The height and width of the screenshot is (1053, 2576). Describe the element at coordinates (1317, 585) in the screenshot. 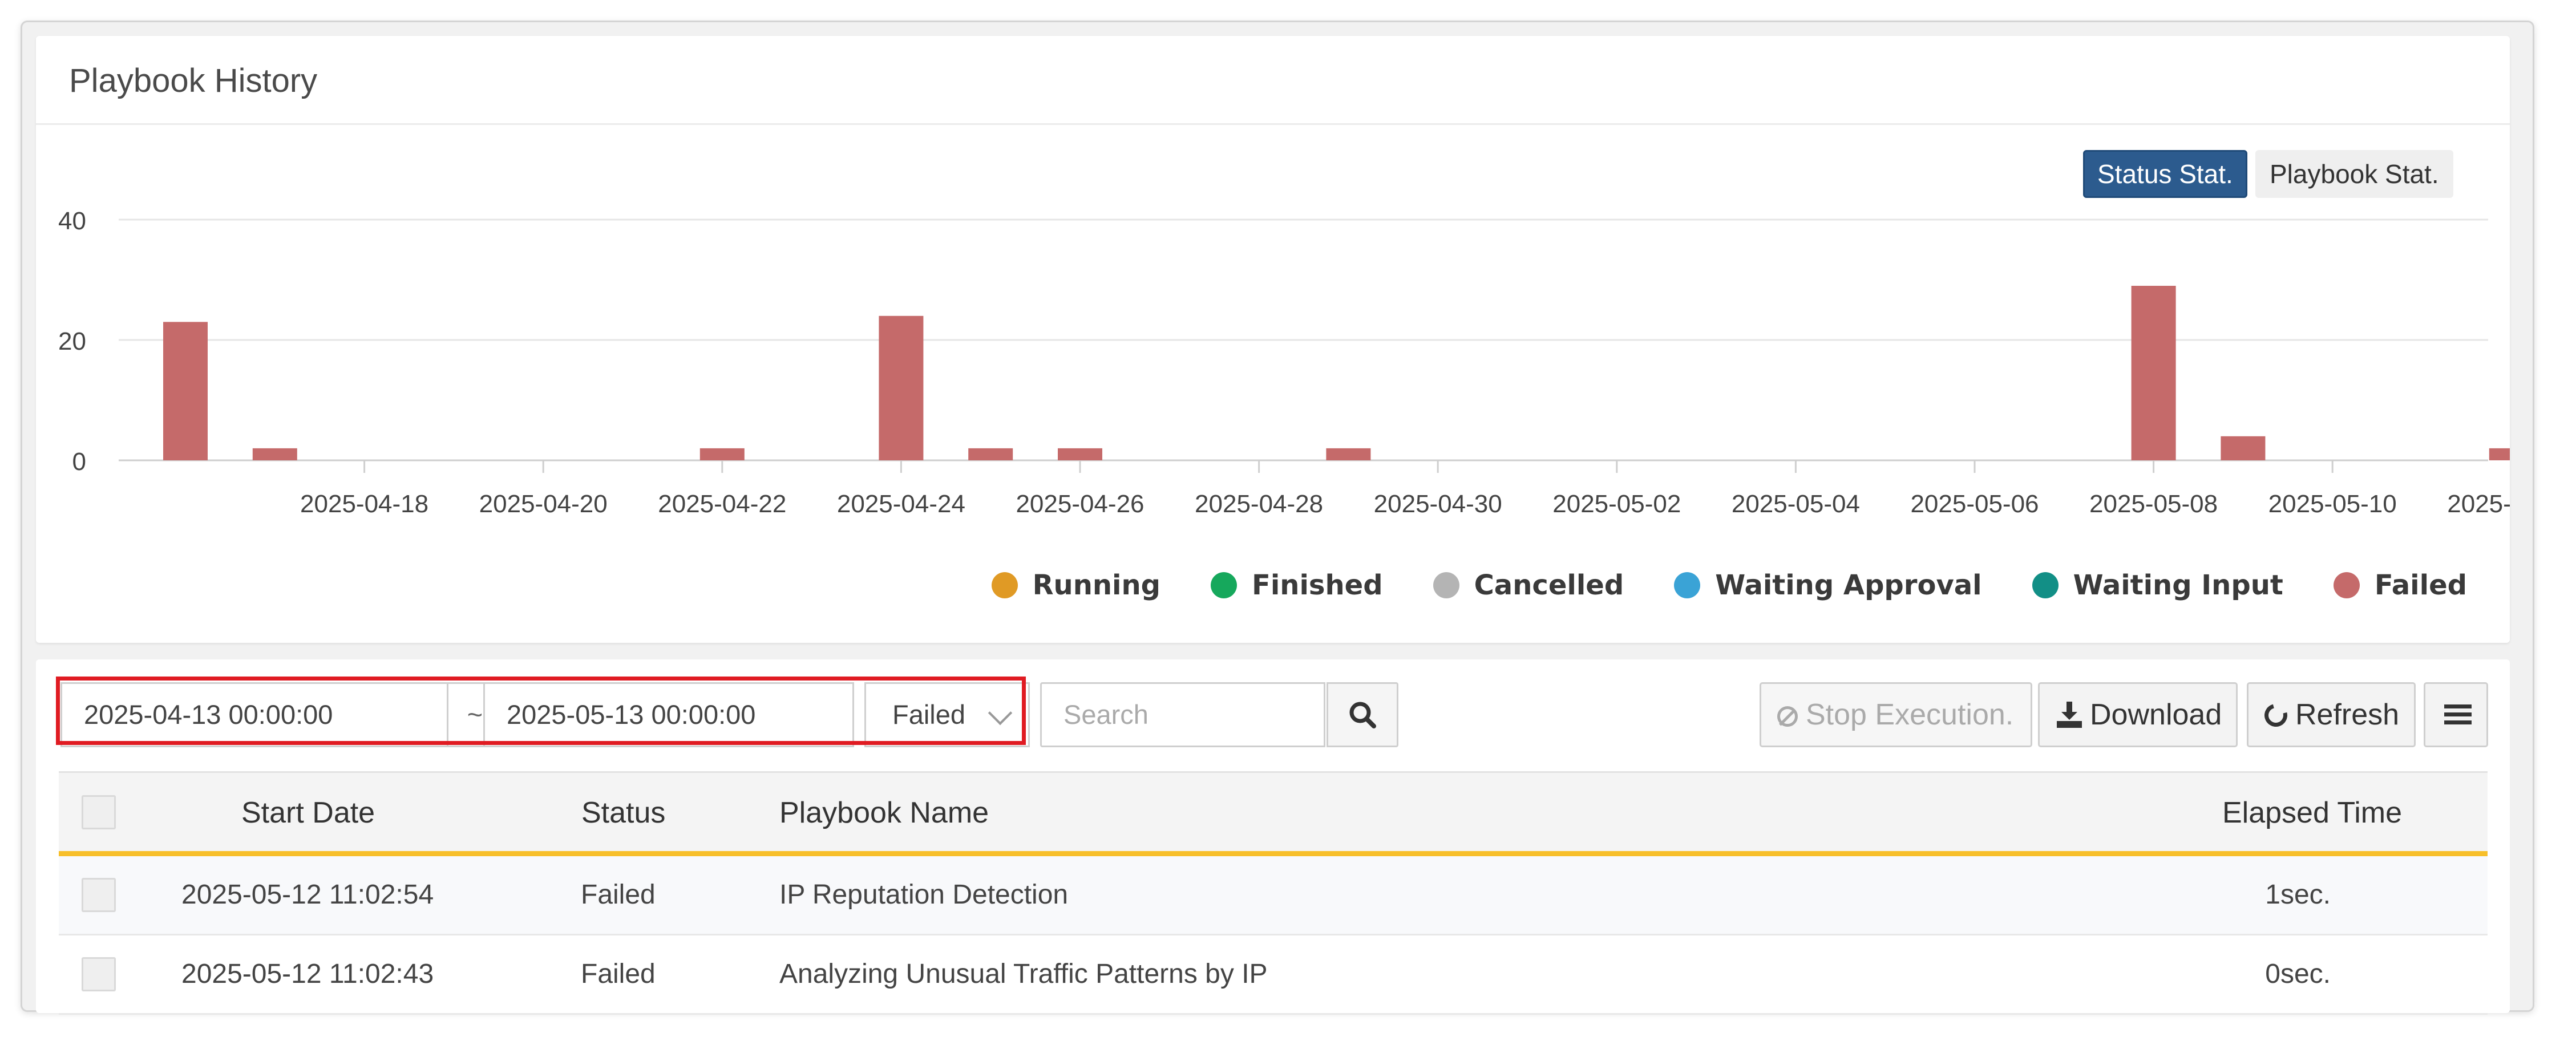

I see `legend-label: Finished` at that location.